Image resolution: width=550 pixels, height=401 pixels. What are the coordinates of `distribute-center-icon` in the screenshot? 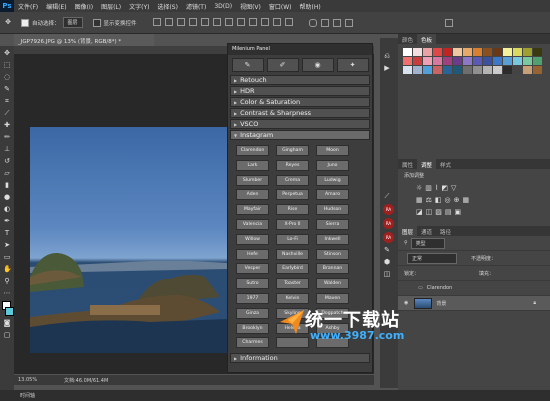 It's located at (276, 21).